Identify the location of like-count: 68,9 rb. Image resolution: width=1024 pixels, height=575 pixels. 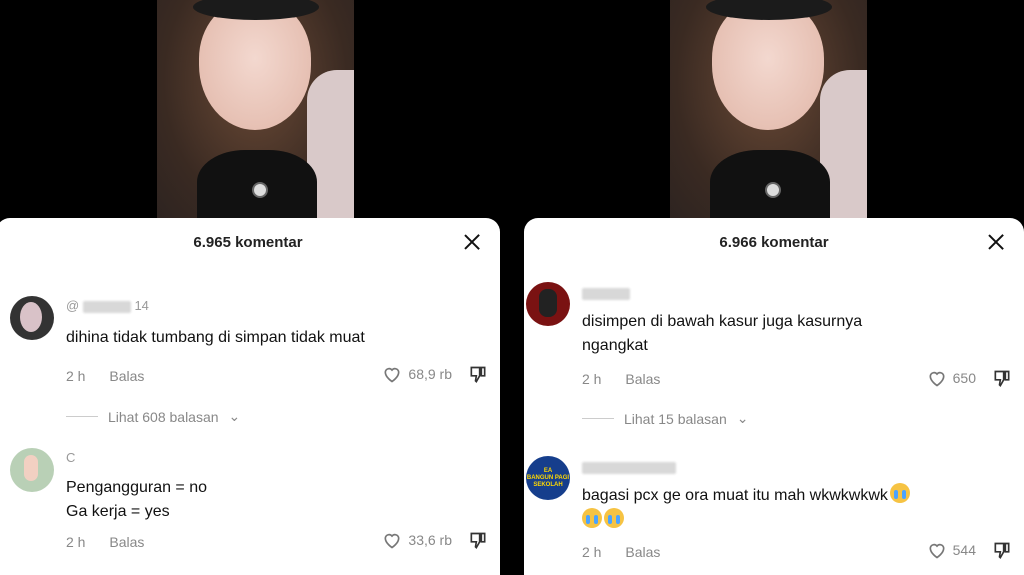
(430, 374).